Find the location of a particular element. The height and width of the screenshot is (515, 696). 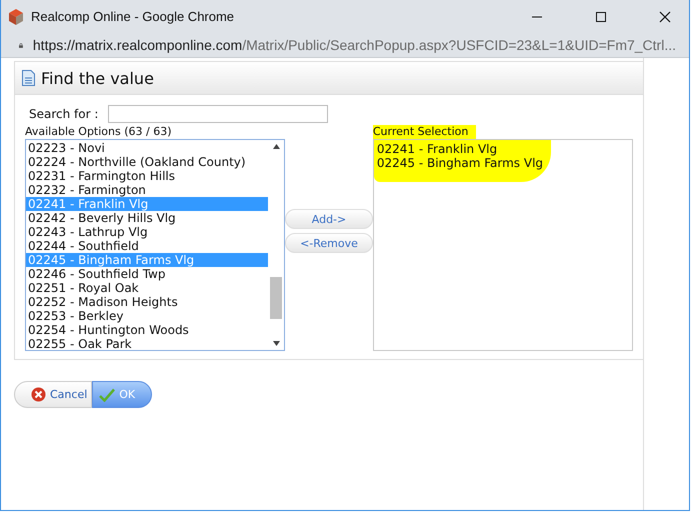

option-item: 02223 - Novi is located at coordinates (147, 148).